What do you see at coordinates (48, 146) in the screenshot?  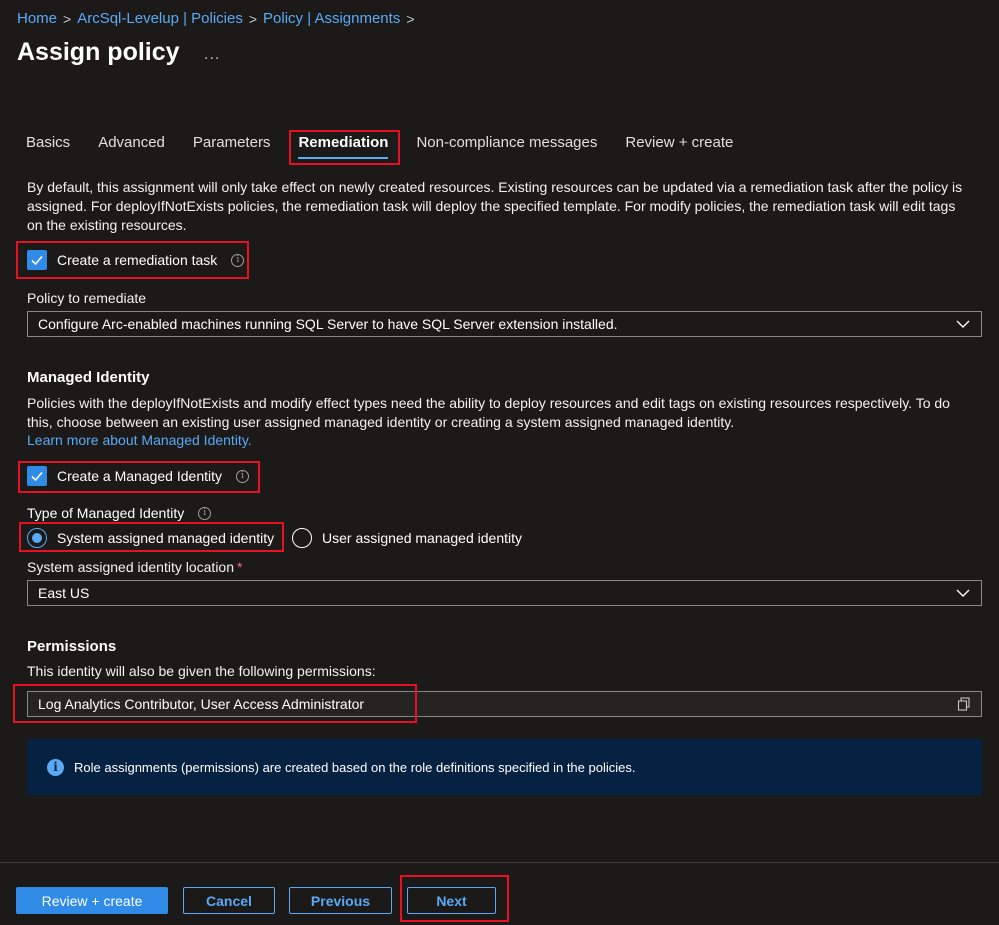 I see `tab-basics: Basics` at bounding box center [48, 146].